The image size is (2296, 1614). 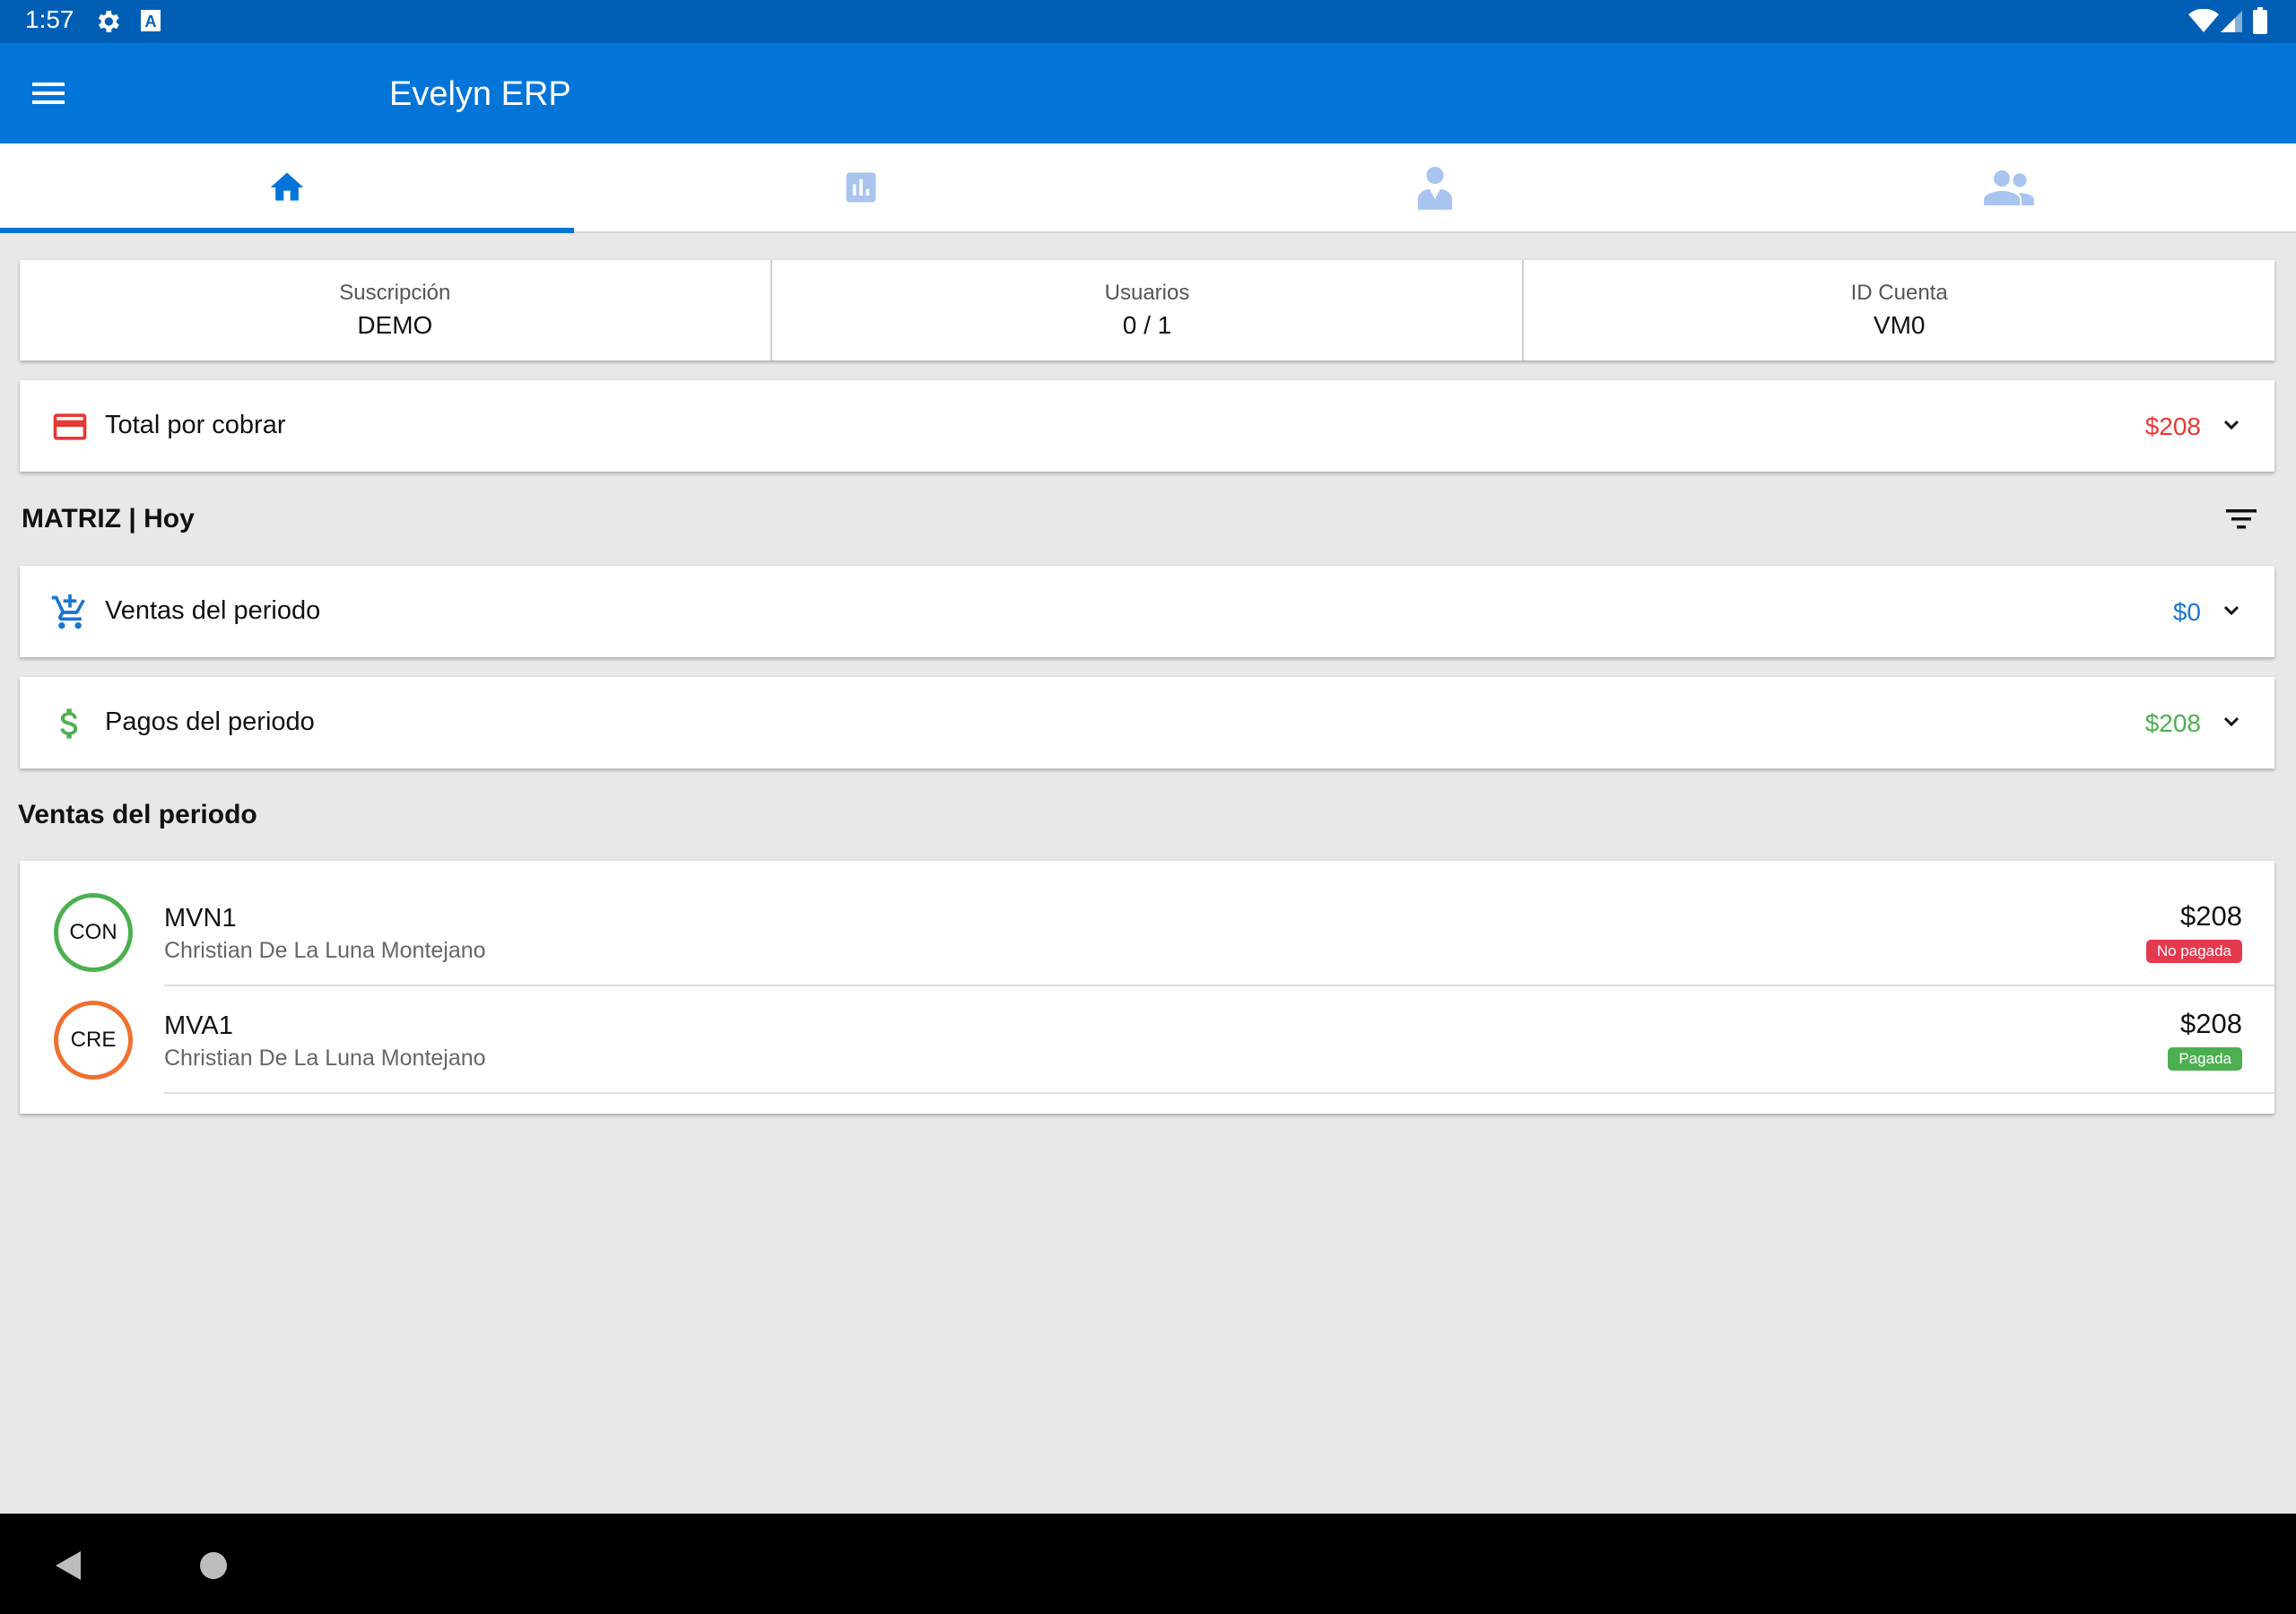 I want to click on sale-type-badge: CRE, so click(x=93, y=1040).